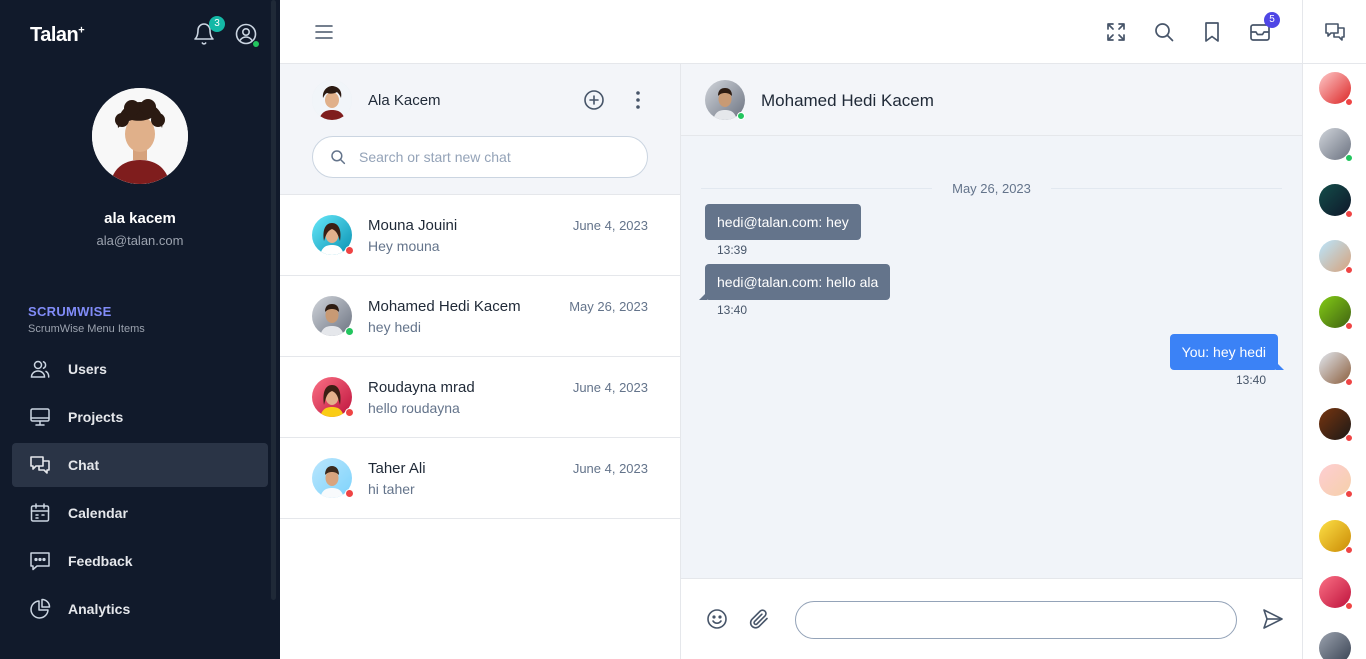 The width and height of the screenshot is (1366, 659). What do you see at coordinates (140, 240) in the screenshot?
I see `profile-email: ala@talan.com` at bounding box center [140, 240].